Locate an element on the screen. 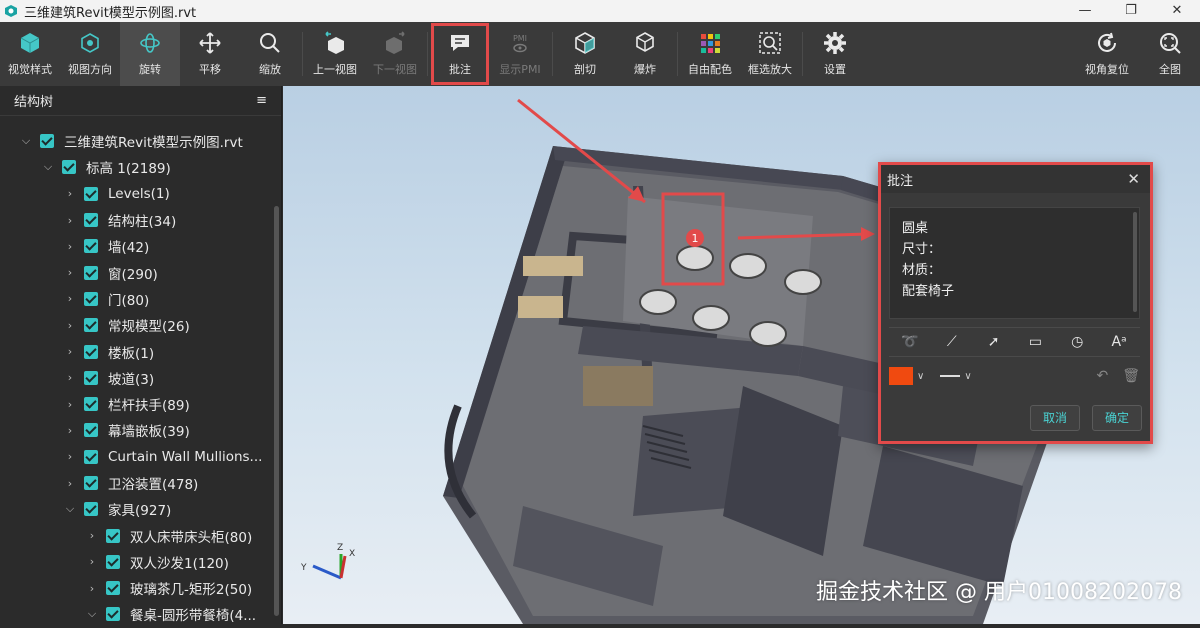 The image size is (1200, 628). undo-icon: ↶ is located at coordinates (1102, 376).